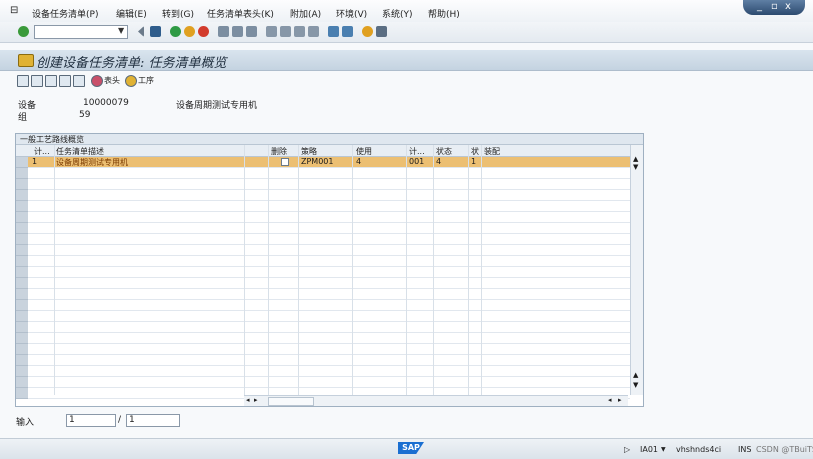  Describe the element at coordinates (305, 13) in the screenshot. I see `menu-item-extras: 附加(A)` at that location.